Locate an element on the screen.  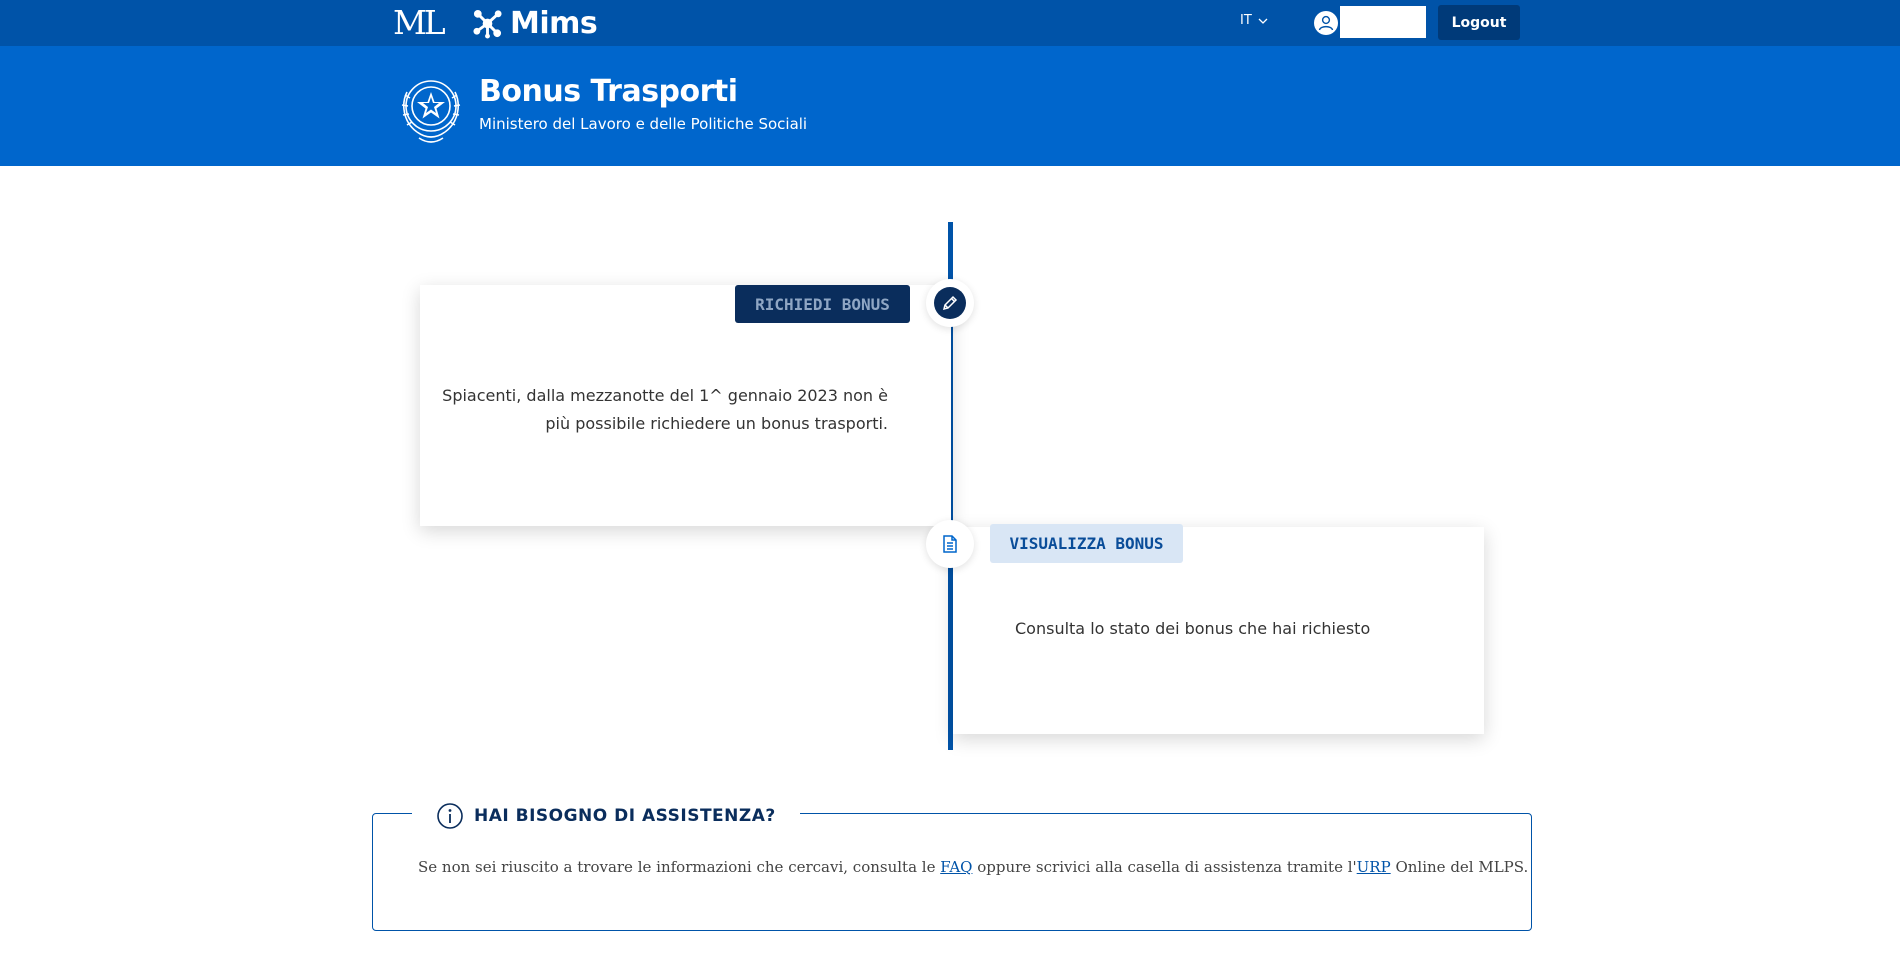
mims-logo: Mims is located at coordinates (535, 23).